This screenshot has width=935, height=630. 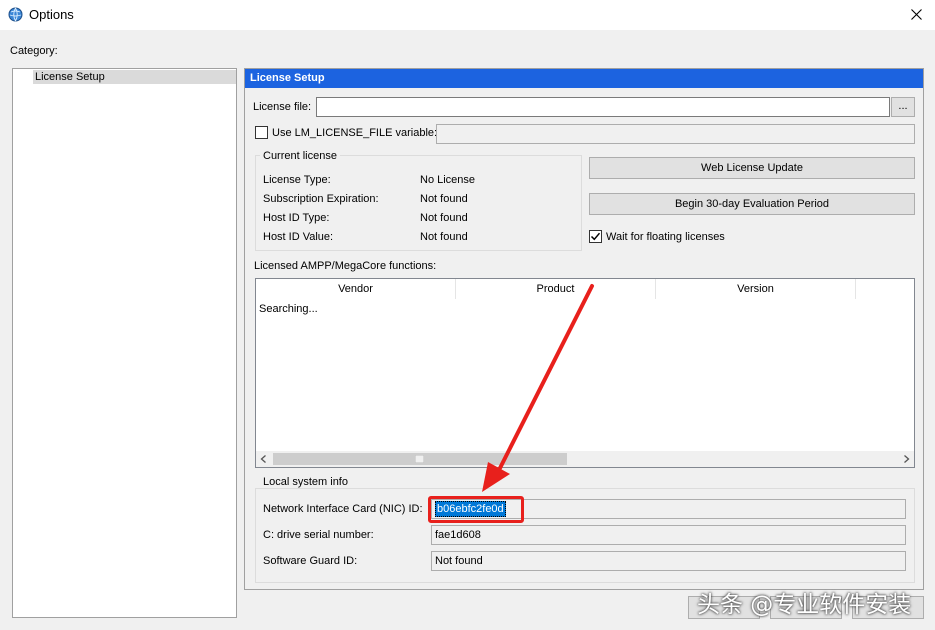 I want to click on scrollbar-thumb, so click(x=420, y=459).